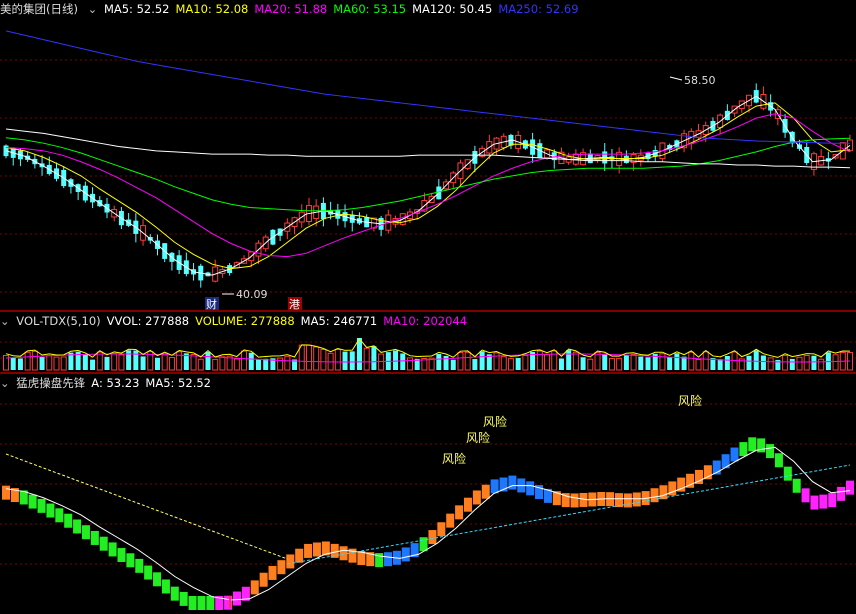 The width and height of the screenshot is (856, 614). I want to click on volume-chart, so click(428, 354).